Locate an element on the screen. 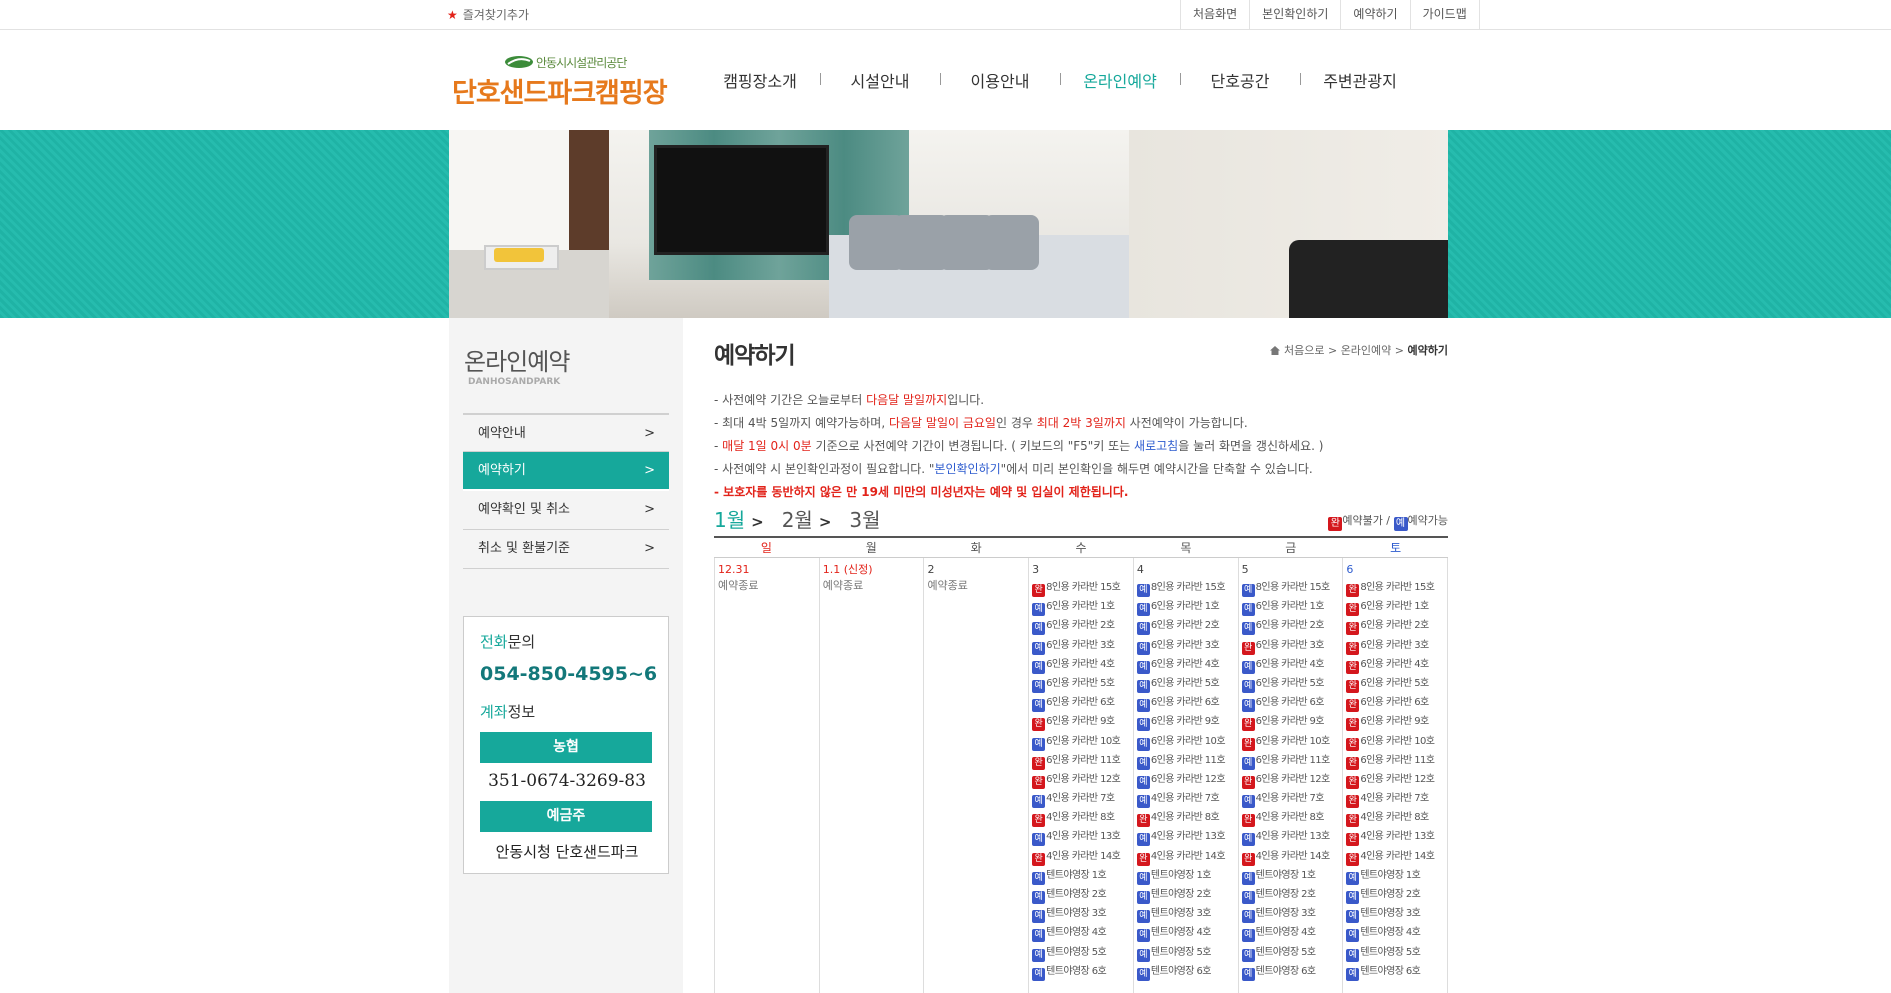 The height and width of the screenshot is (993, 1891). breadcrumb: 처음으로 > 온라인예약 > 예약하기 is located at coordinates (1358, 350).